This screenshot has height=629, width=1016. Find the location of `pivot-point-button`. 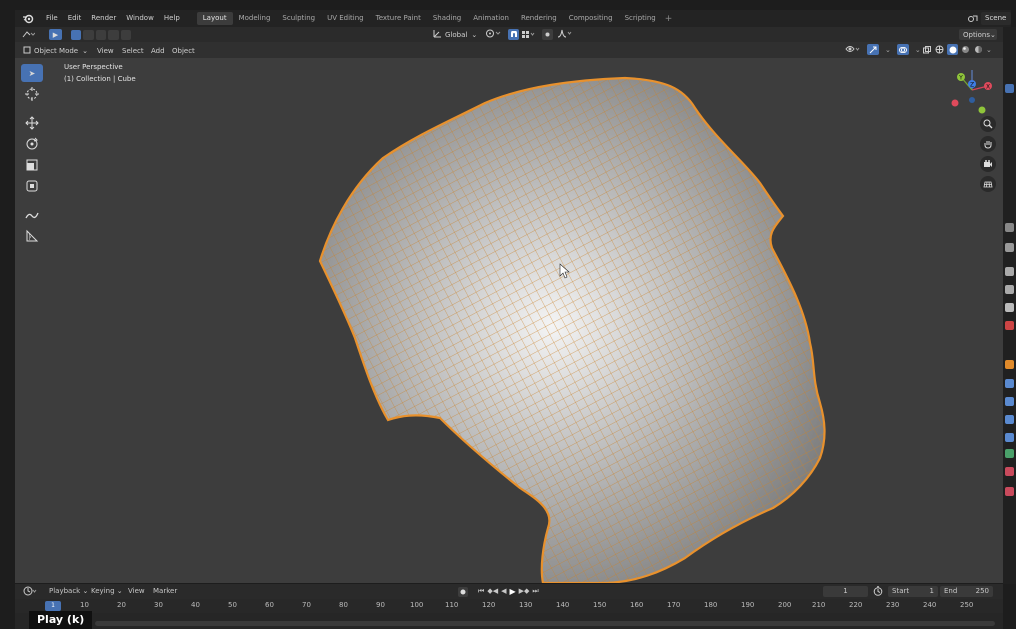

pivot-point-button is located at coordinates (493, 34).